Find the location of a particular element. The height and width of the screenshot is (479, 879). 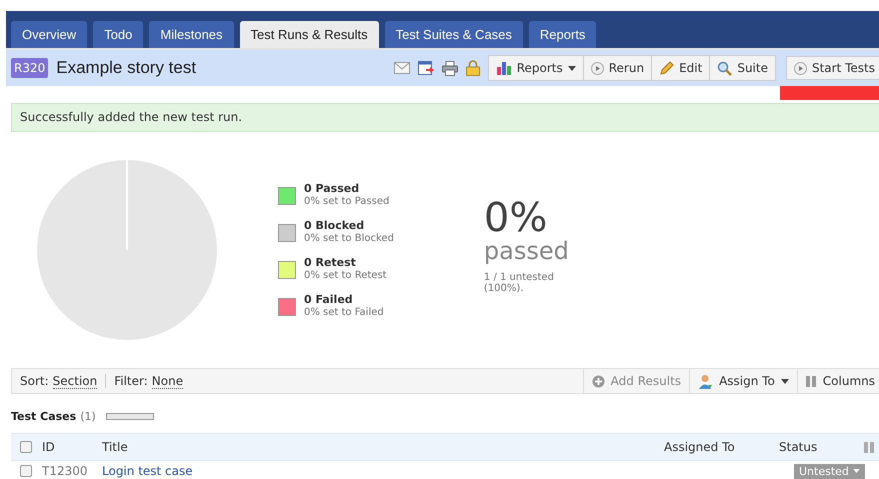

untested-summary: 1 / 1 untested (100%). is located at coordinates (519, 283).